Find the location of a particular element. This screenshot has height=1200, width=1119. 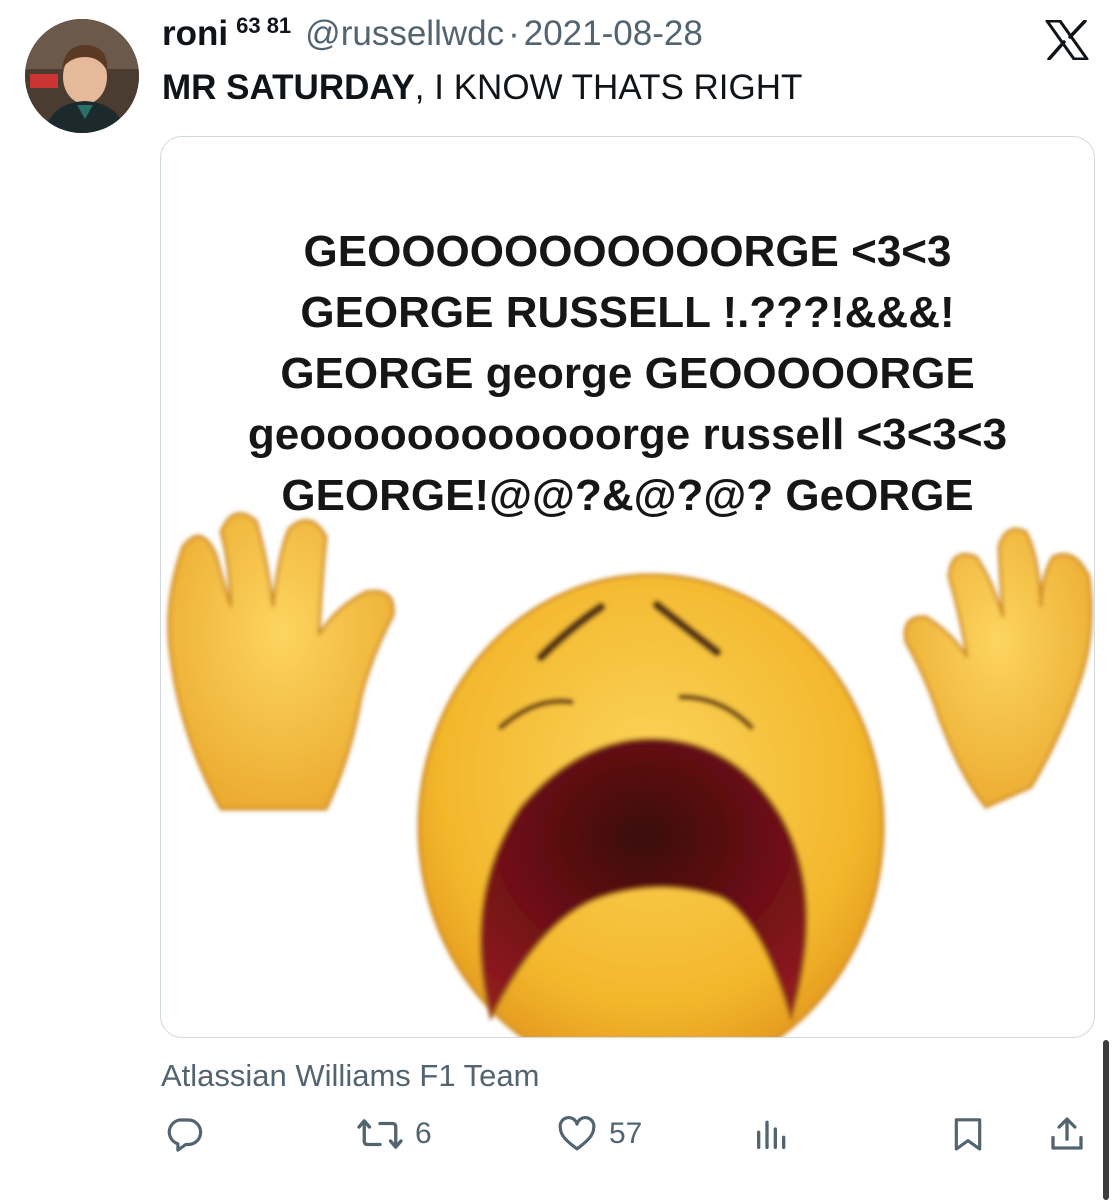

meme-line: GEORGE!@@?&@?@? GeORGE is located at coordinates (627, 495).